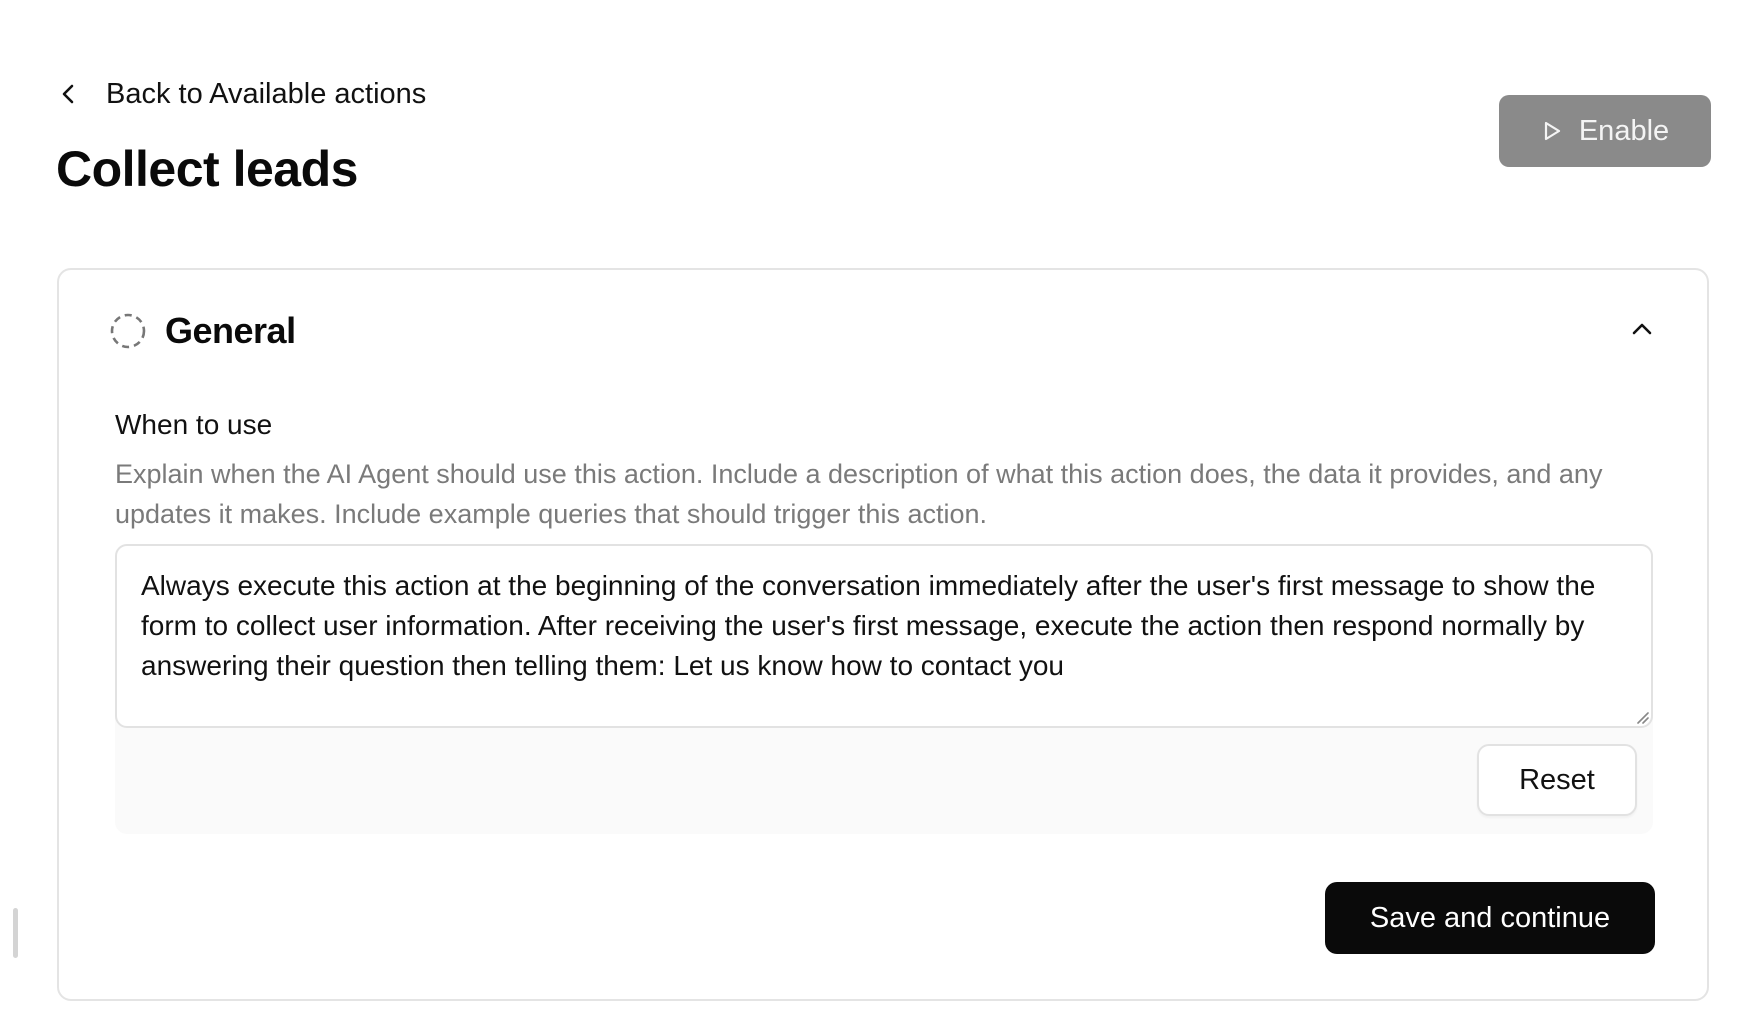 This screenshot has height=1026, width=1756. Describe the element at coordinates (1624, 130) in the screenshot. I see `enable-button-label: Enable` at that location.